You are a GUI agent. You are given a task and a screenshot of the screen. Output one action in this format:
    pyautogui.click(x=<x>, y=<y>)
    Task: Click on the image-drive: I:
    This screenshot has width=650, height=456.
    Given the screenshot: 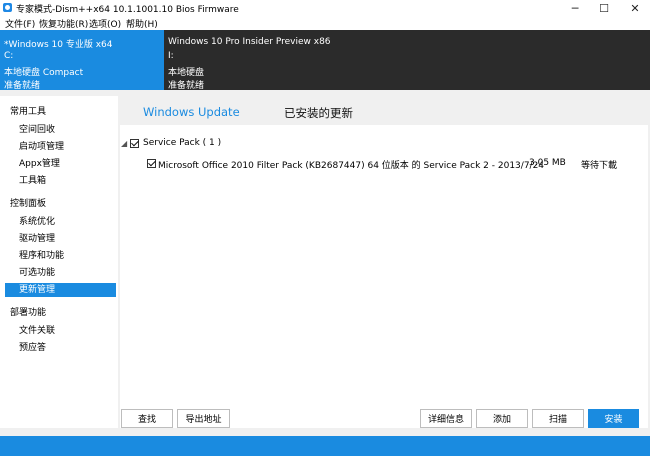 What is the action you would take?
    pyautogui.click(x=171, y=56)
    